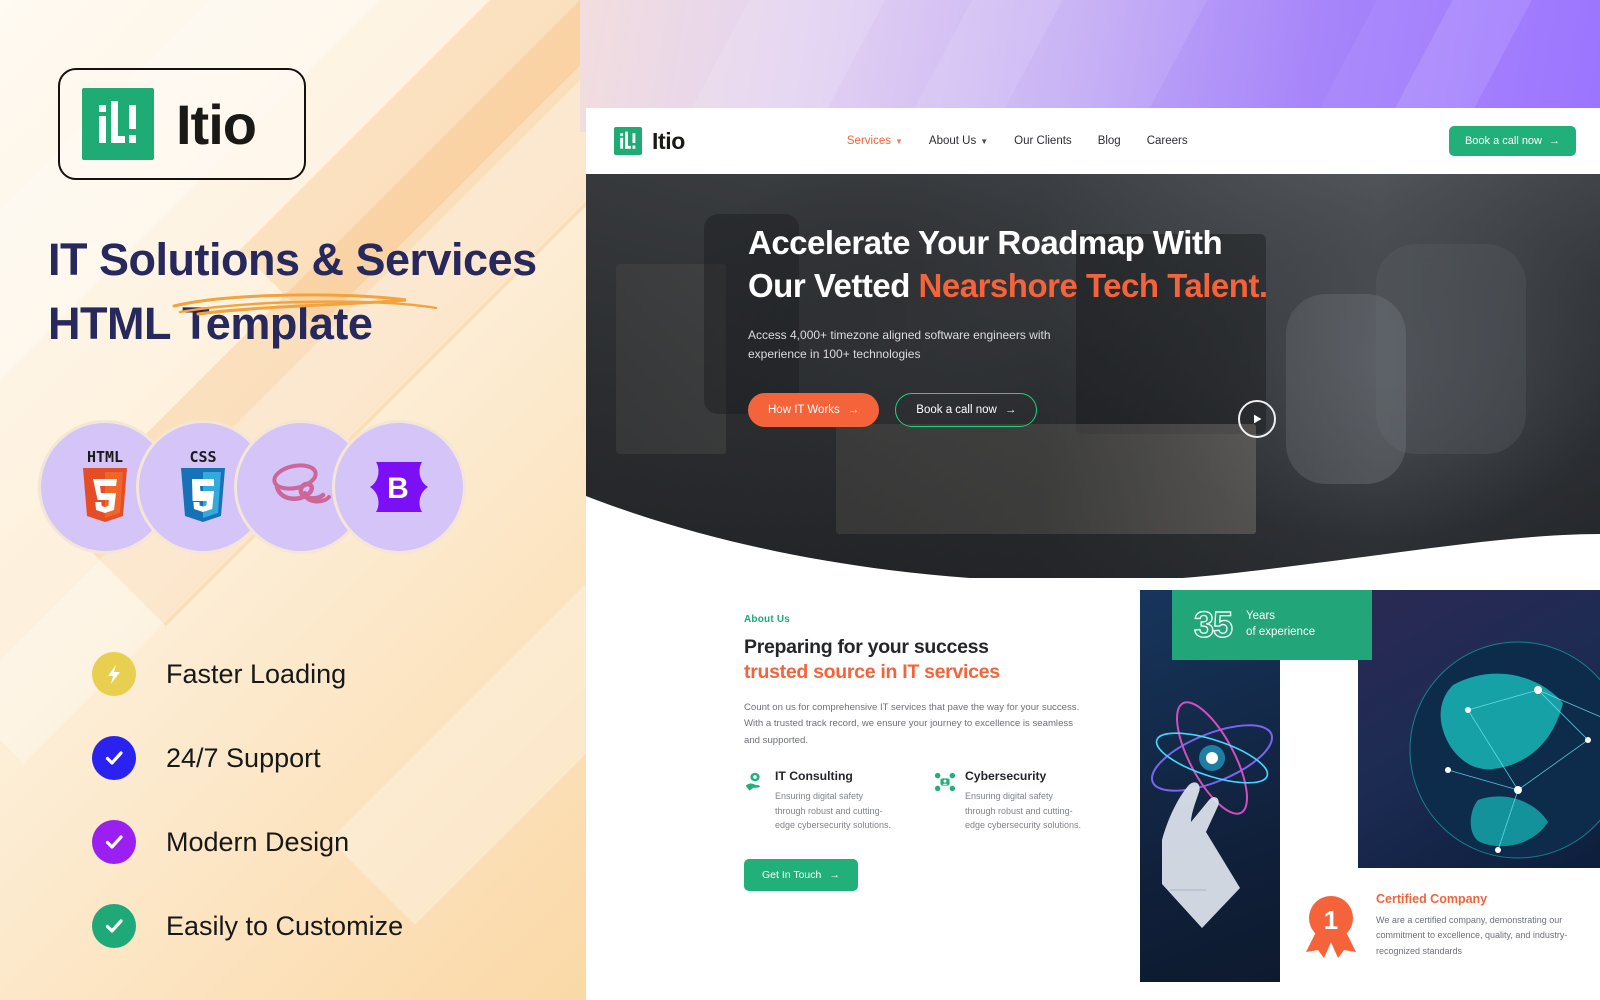 The height and width of the screenshot is (1000, 1600). Describe the element at coordinates (1213, 624) in the screenshot. I see `years-number: 35` at that location.